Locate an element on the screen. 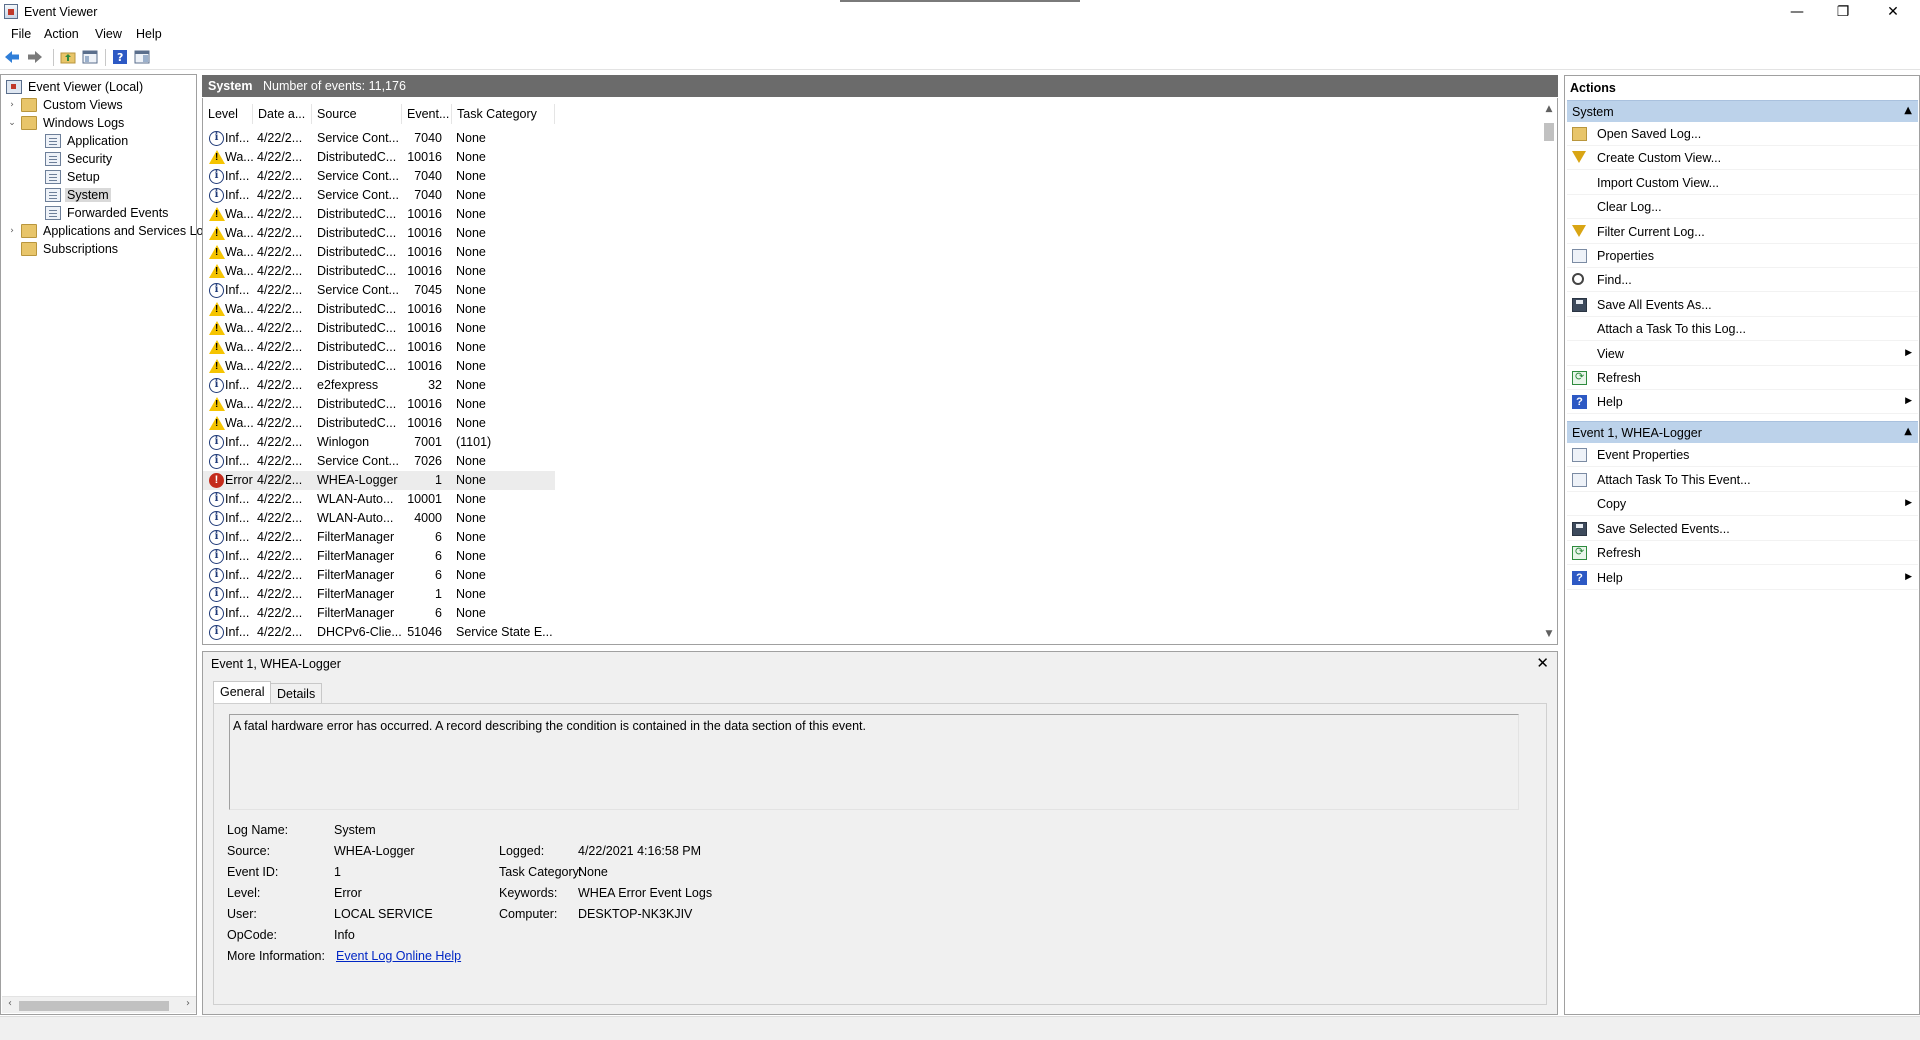 The width and height of the screenshot is (1920, 1040). tree-node-apps-services: › Applications and Services Lo is located at coordinates (106, 231).